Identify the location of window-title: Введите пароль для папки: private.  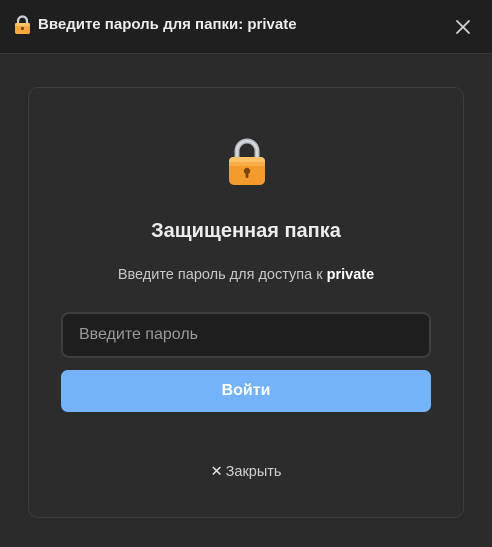
(167, 24).